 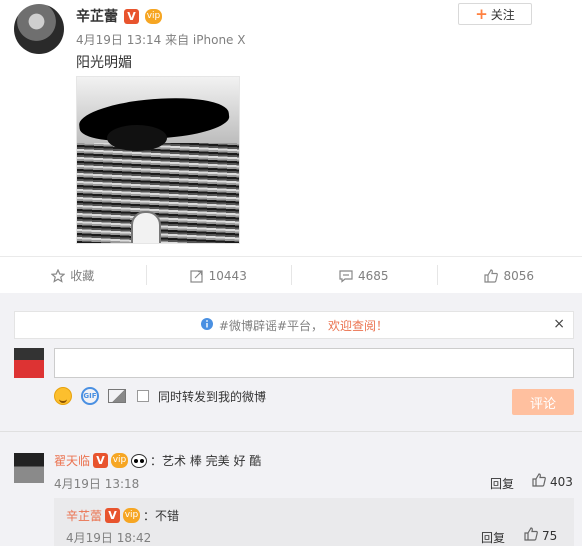 I want to click on image-icon, so click(x=117, y=396).